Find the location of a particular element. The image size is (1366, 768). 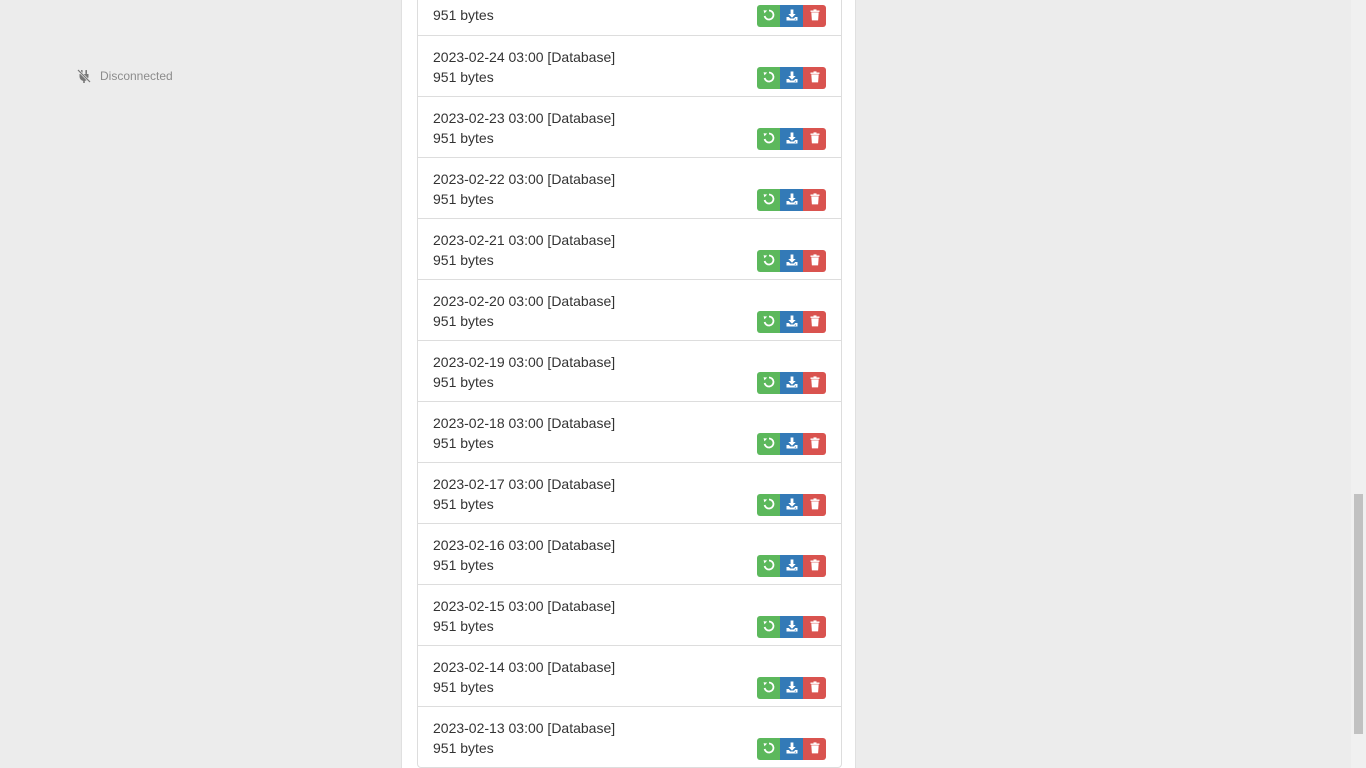

backup-title: 2023-02-18 03:00 [Database] is located at coordinates (524, 423).